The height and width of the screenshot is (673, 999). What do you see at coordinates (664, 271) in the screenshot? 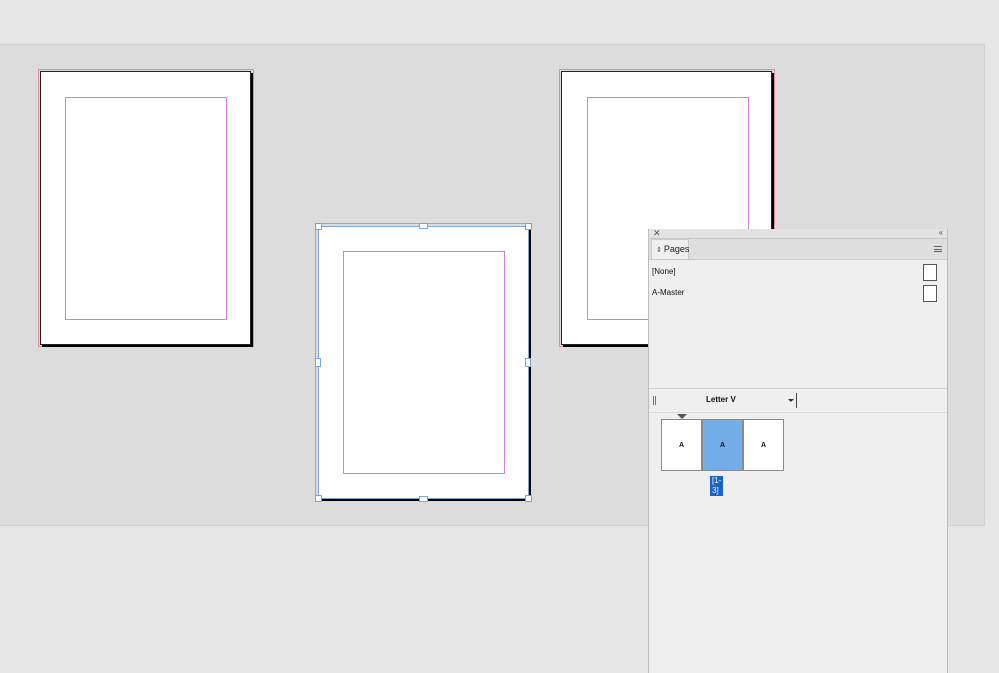
I see `master-item-label: [None]` at bounding box center [664, 271].